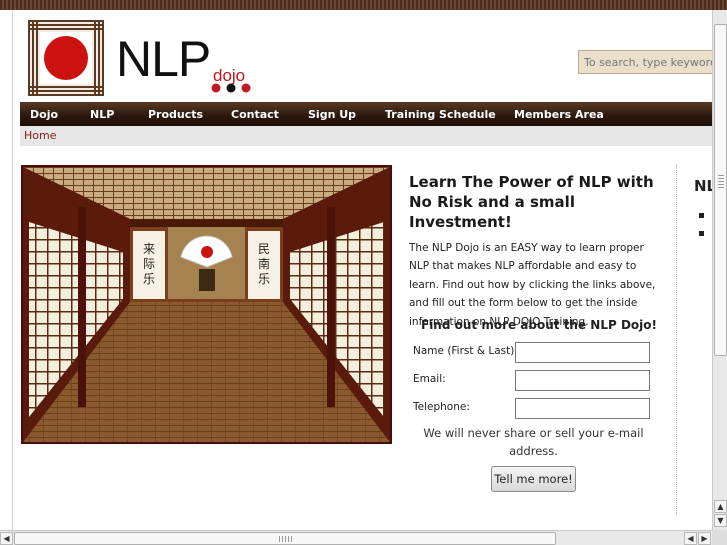 The width and height of the screenshot is (727, 545). I want to click on horizontal-scrollbar: ◀ ◀ ▶, so click(356, 537).